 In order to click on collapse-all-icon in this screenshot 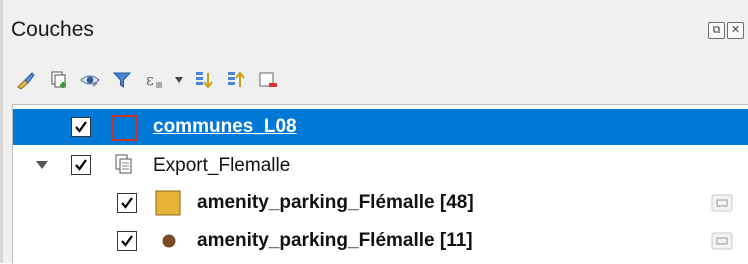, I will do `click(236, 80)`.